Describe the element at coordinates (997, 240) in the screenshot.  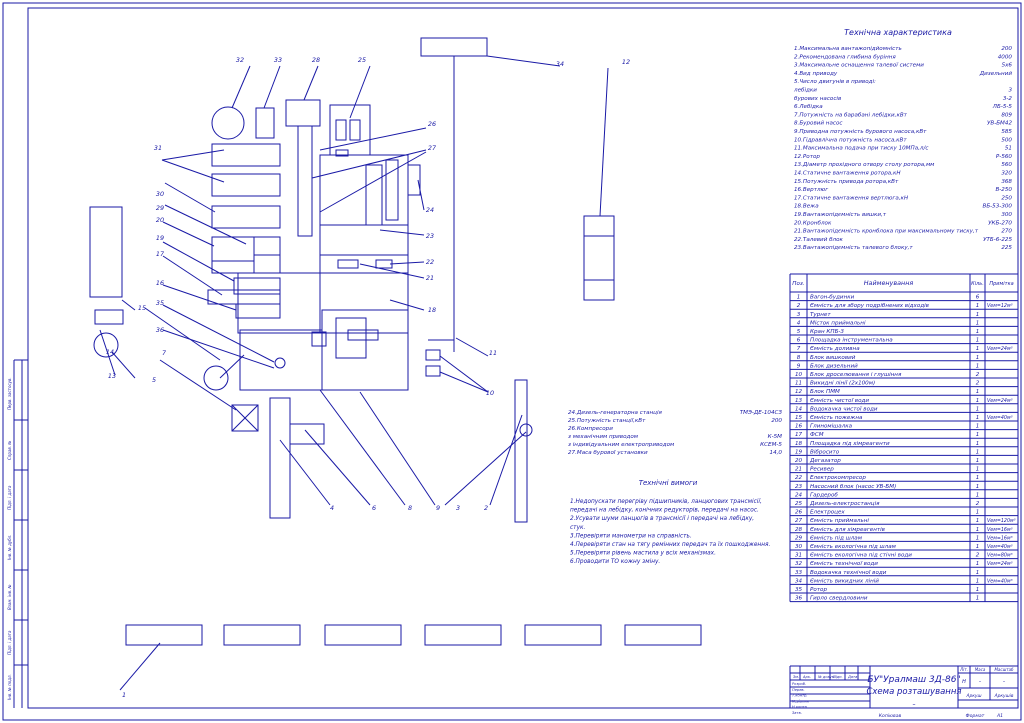
I see `tech-value: УТБ-6-225` at that location.